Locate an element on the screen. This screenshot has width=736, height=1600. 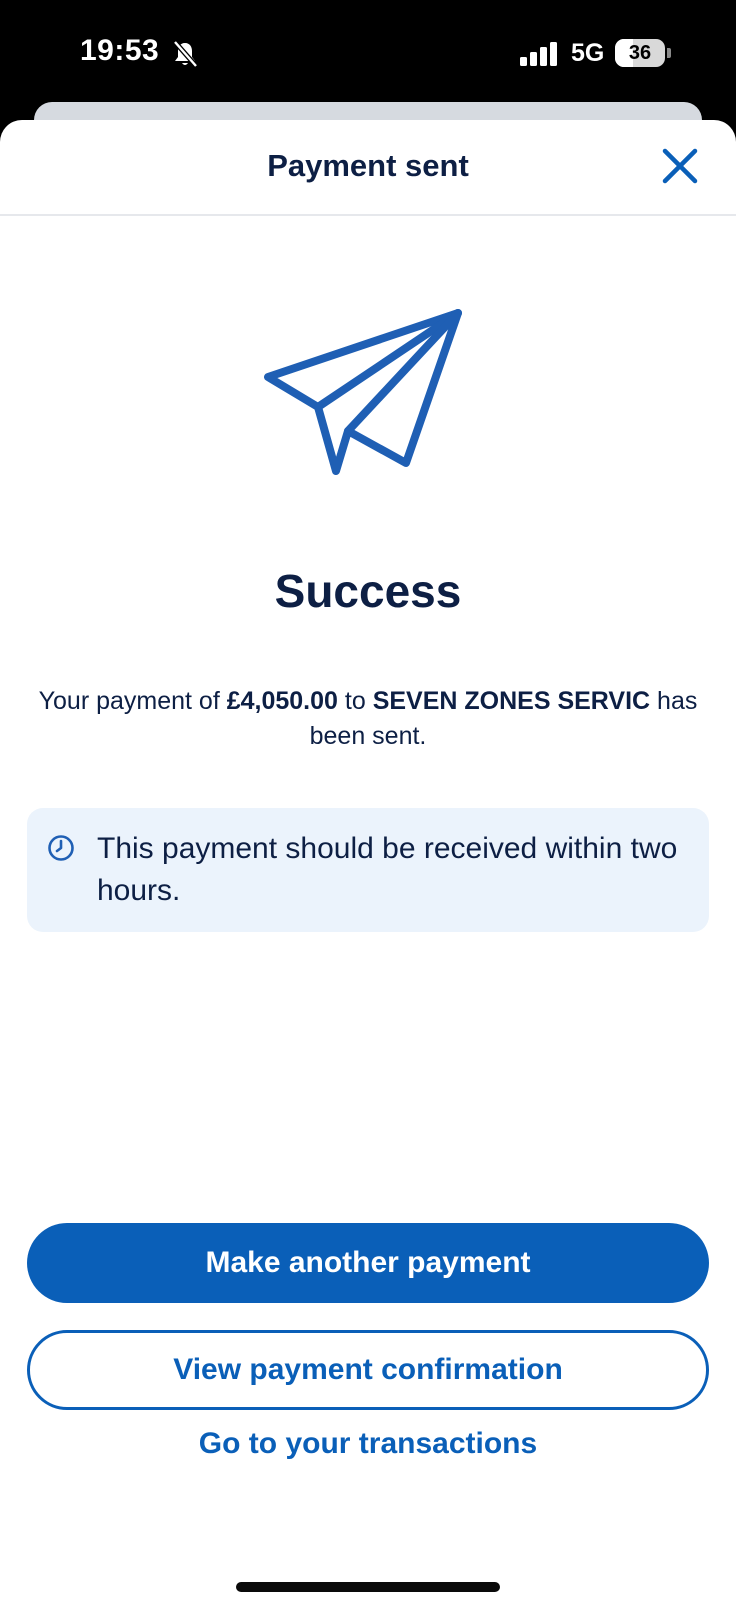
recipient-name: SEVEN ZONES SERVIC is located at coordinates (511, 701).